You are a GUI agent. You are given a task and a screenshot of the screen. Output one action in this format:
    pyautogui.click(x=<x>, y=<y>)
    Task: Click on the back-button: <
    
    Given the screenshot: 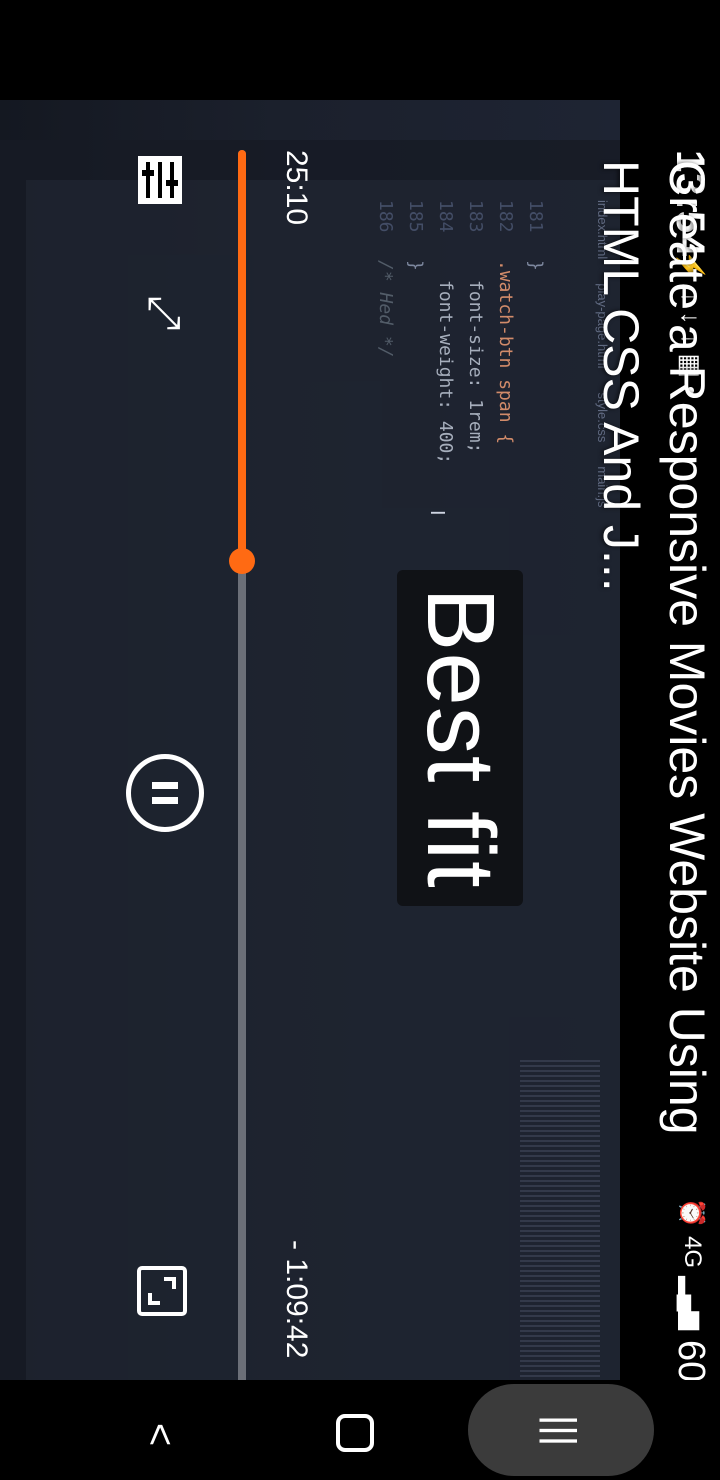 What is the action you would take?
    pyautogui.click(x=160, y=1434)
    